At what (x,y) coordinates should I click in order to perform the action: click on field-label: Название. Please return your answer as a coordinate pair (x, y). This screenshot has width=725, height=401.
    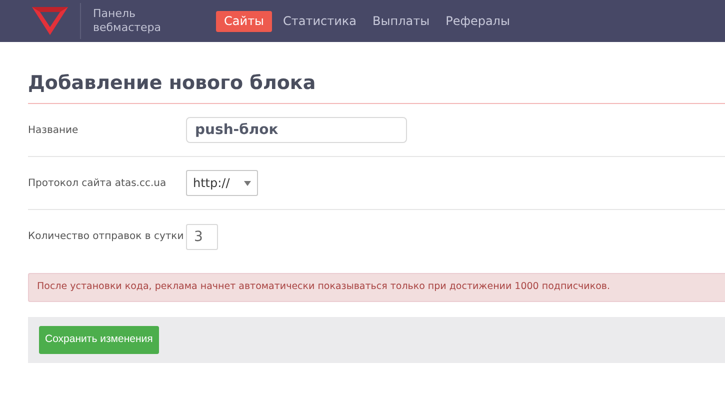
    Looking at the image, I should click on (54, 131).